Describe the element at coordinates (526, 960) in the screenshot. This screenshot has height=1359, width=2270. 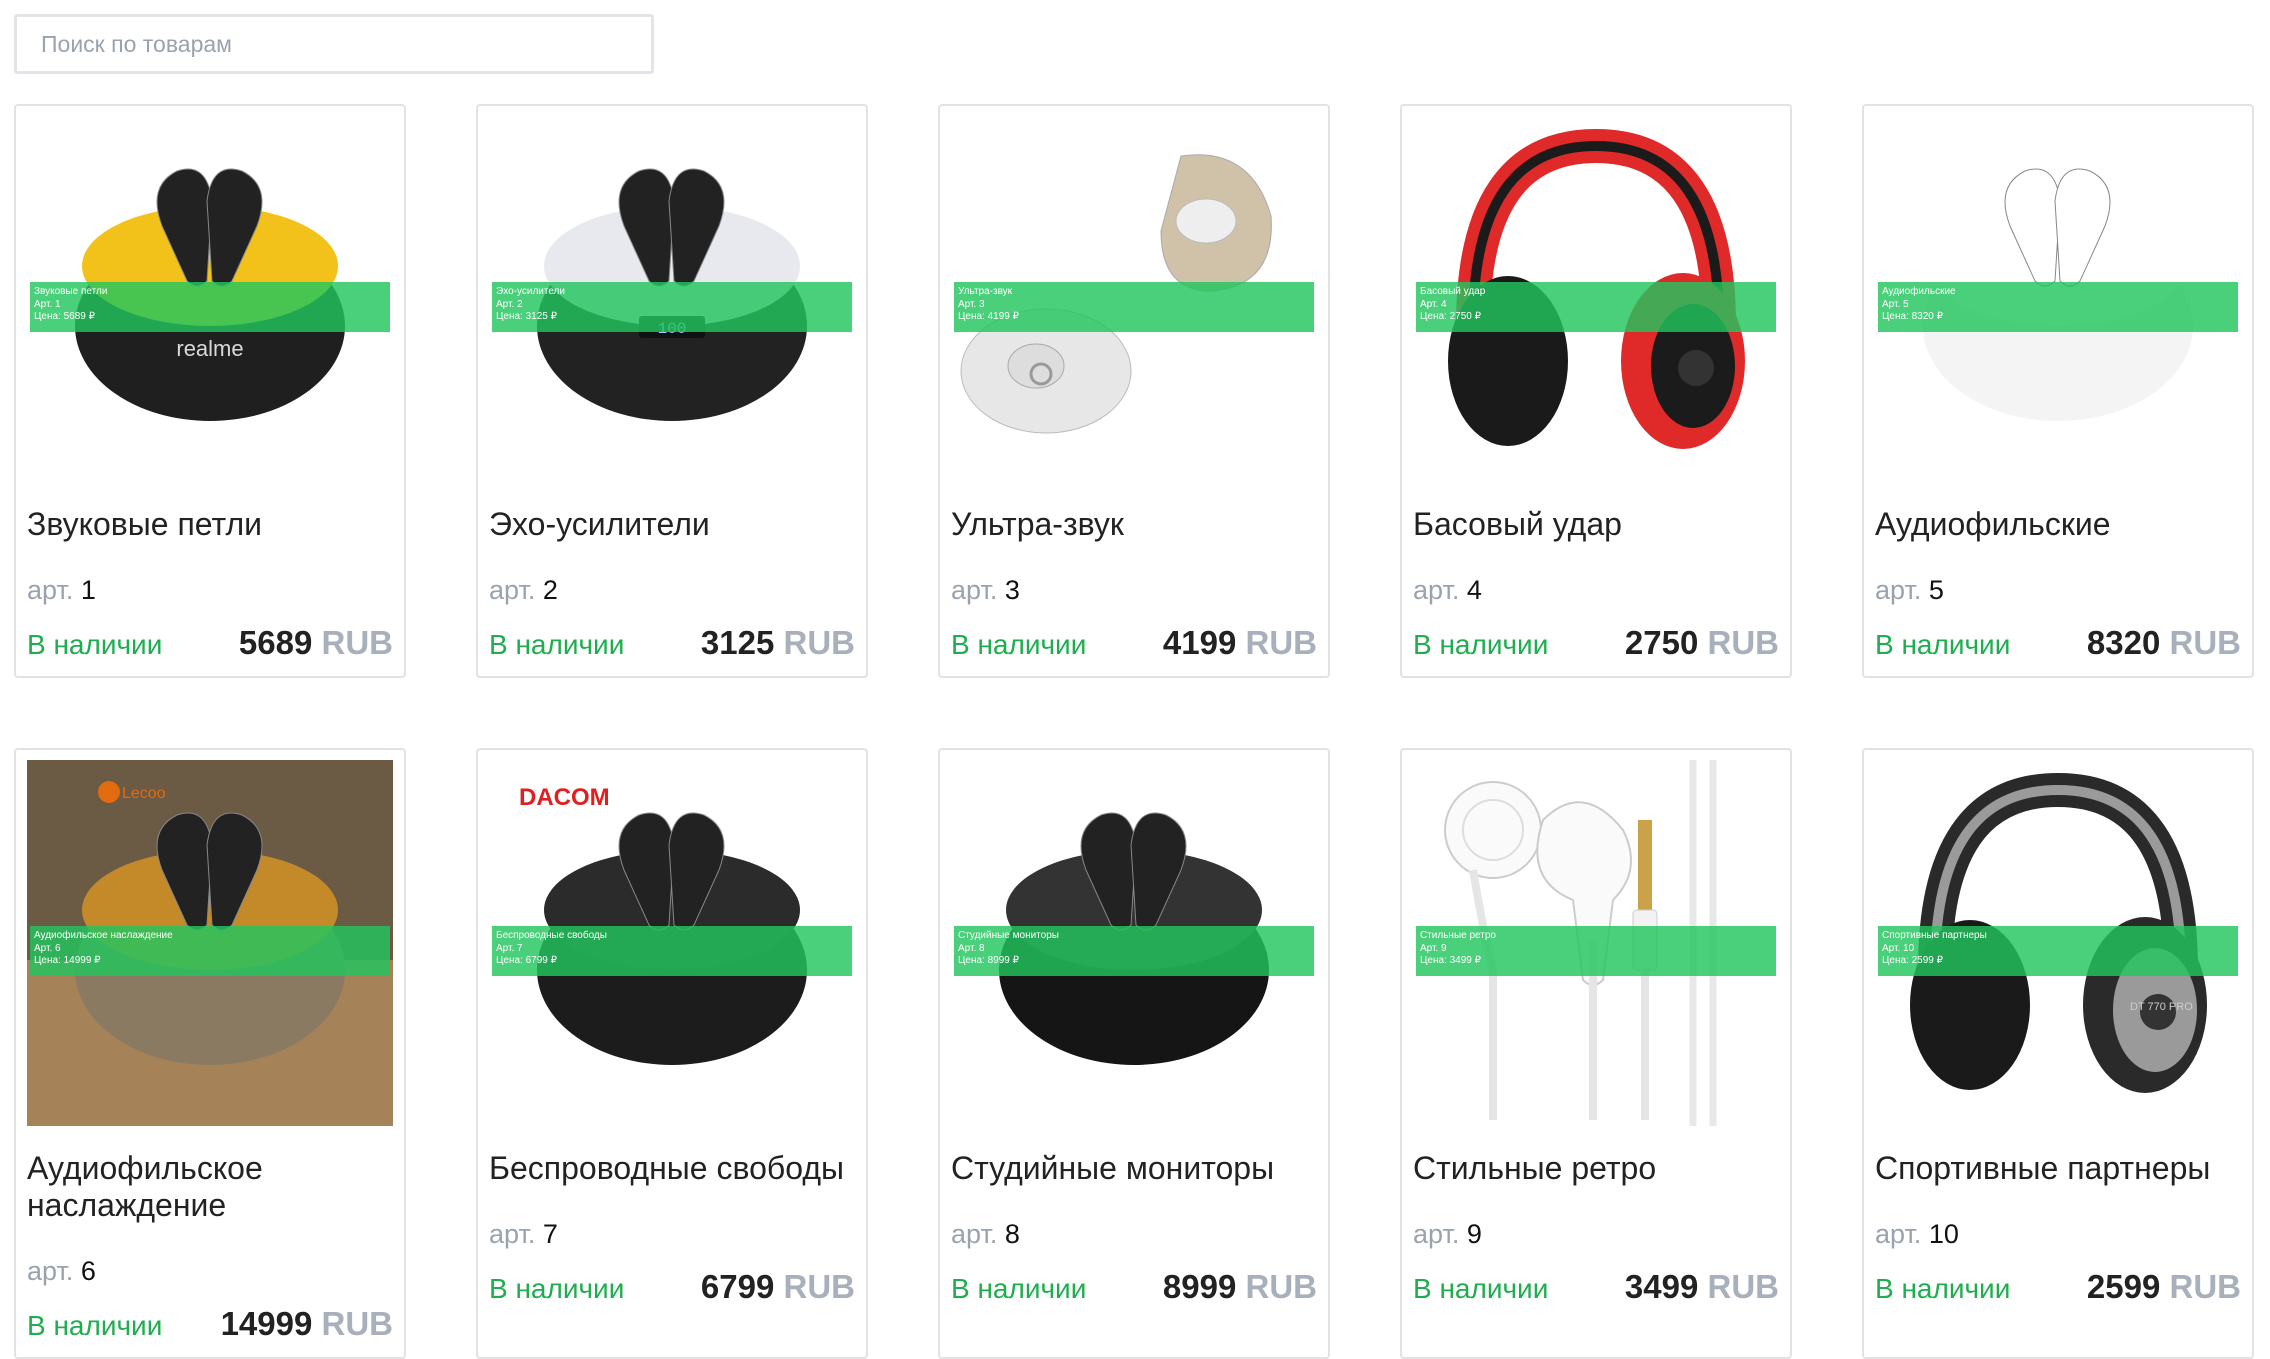
I see `overlay-price: Цена: 6799 ₽` at that location.